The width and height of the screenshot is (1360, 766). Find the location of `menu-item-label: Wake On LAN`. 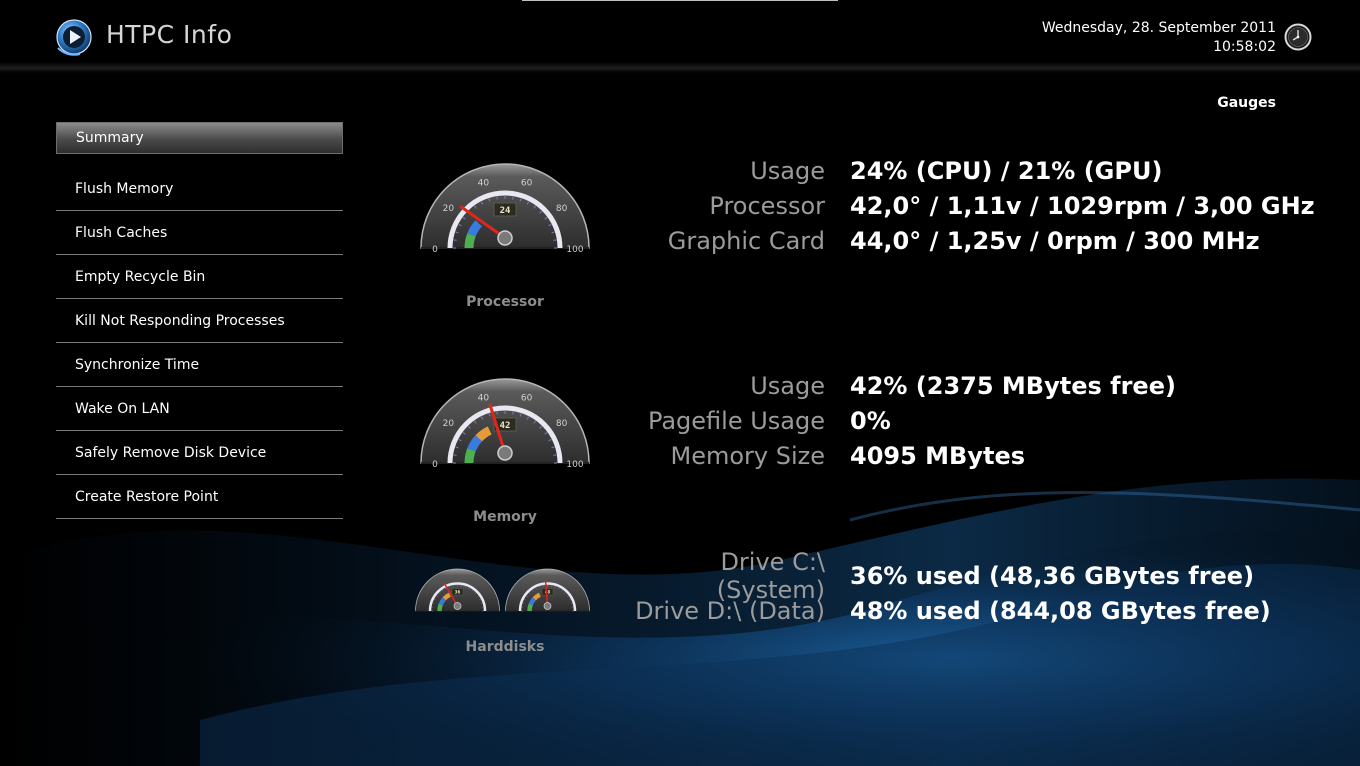

menu-item-label: Wake On LAN is located at coordinates (122, 408).